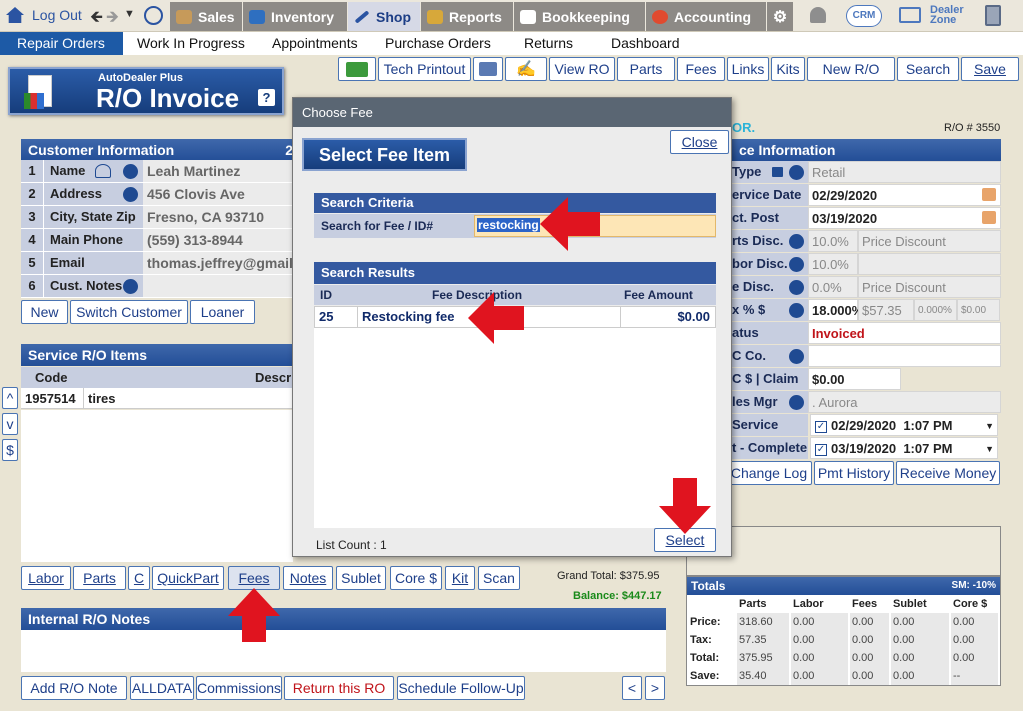 Image resolution: width=1023 pixels, height=711 pixels. What do you see at coordinates (357, 69) in the screenshot?
I see `folder-button` at bounding box center [357, 69].